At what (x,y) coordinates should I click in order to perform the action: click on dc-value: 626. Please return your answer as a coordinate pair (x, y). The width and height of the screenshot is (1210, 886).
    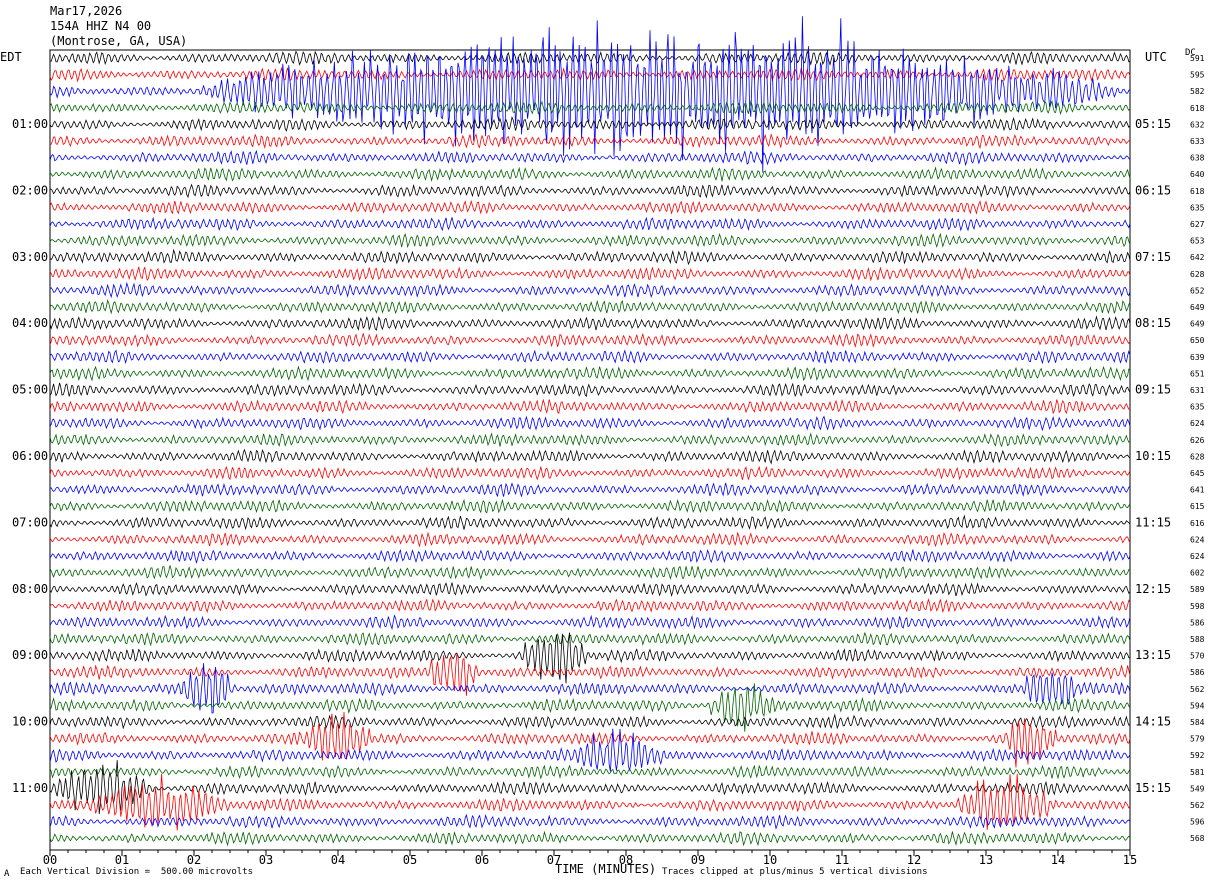
    Looking at the image, I should click on (1197, 440).